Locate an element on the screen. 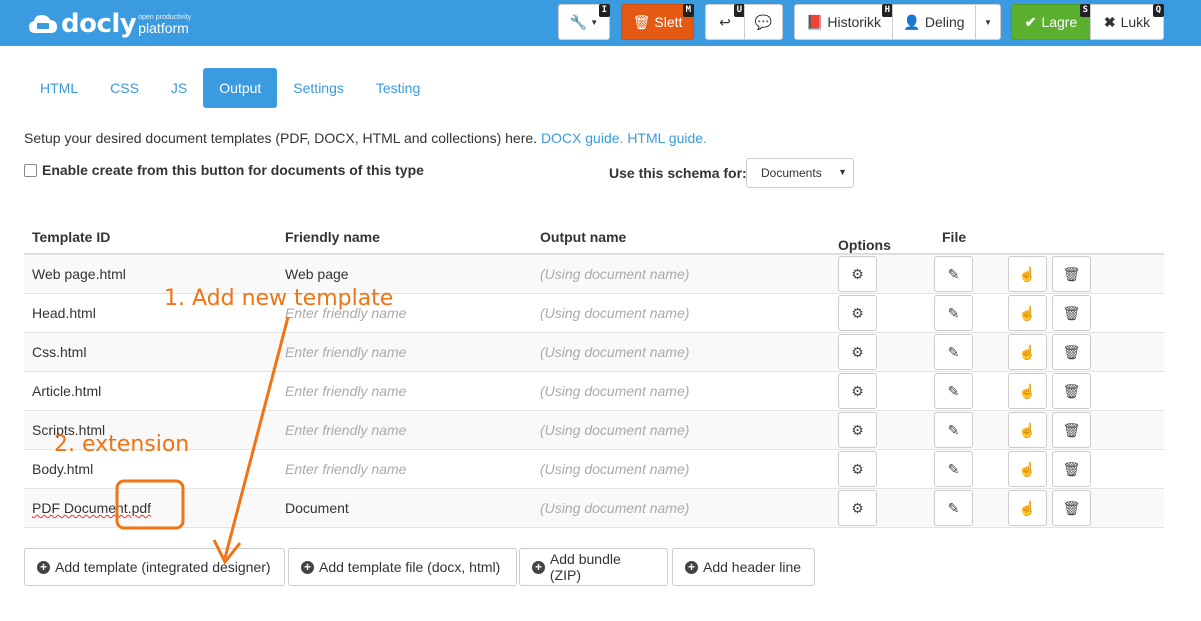  annotation-extension-box is located at coordinates (150, 504).